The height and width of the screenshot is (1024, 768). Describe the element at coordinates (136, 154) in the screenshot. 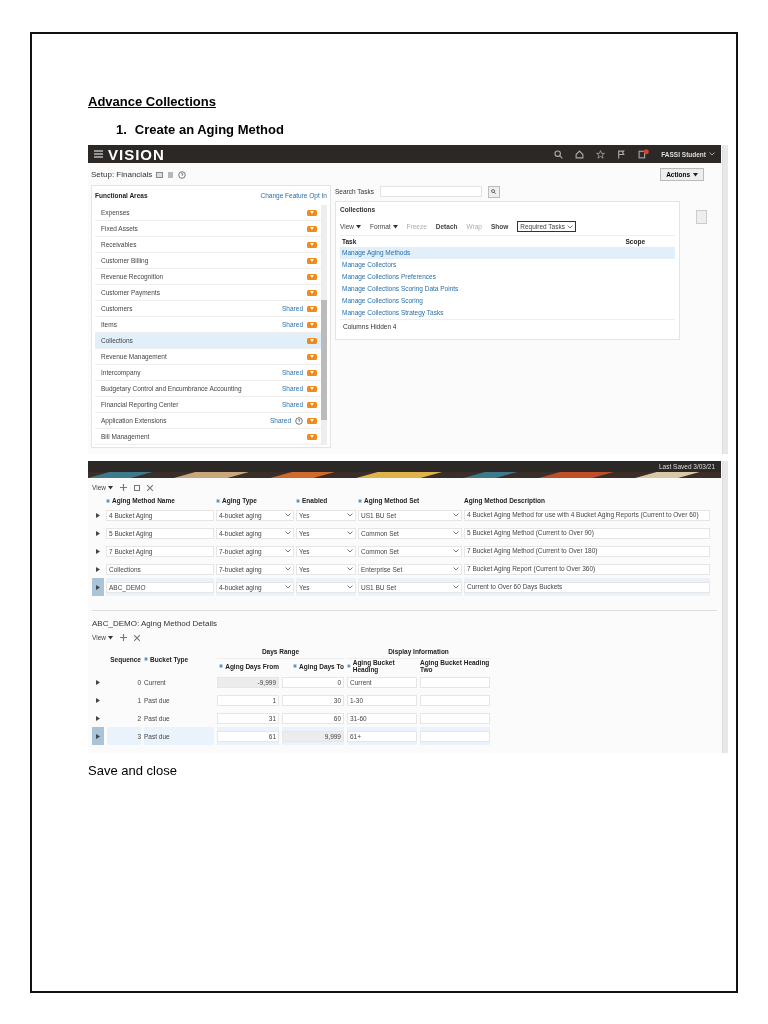

I see `logo: VISION` at that location.